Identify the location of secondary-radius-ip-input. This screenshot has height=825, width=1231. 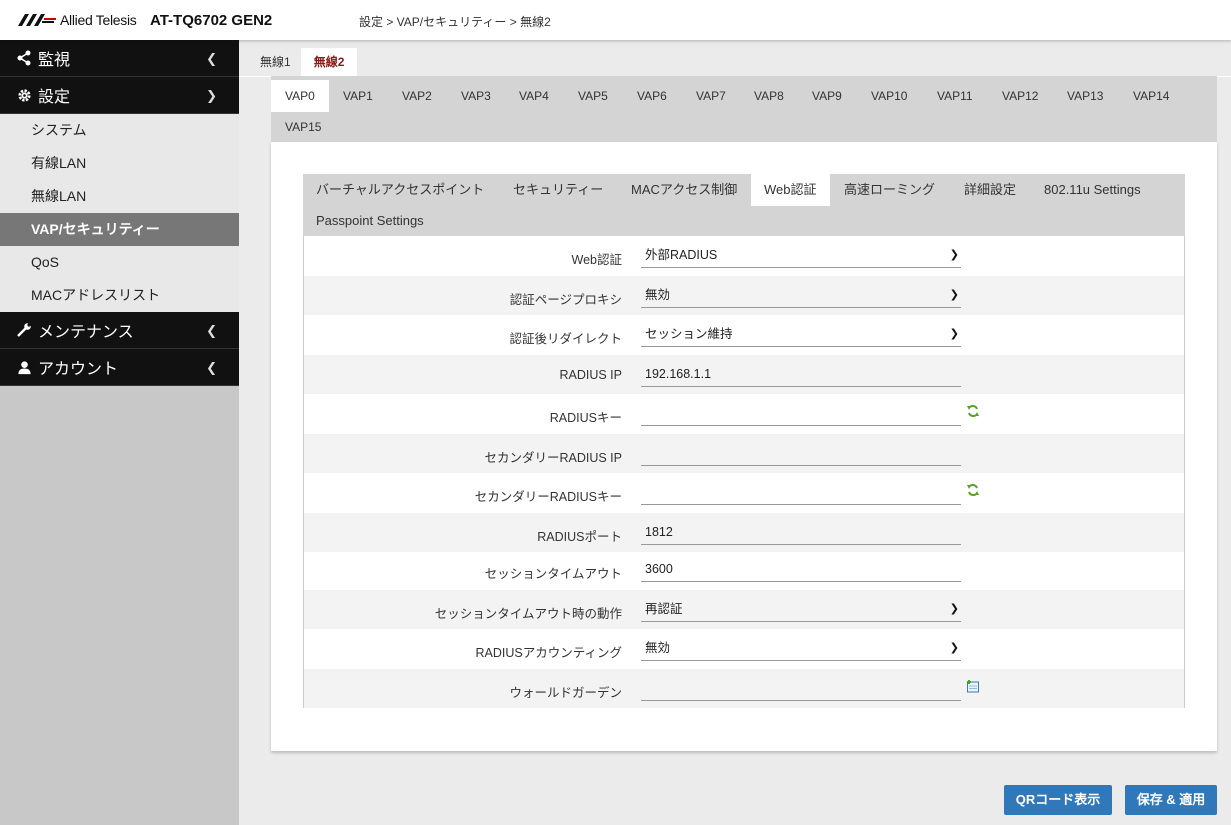
(801, 453).